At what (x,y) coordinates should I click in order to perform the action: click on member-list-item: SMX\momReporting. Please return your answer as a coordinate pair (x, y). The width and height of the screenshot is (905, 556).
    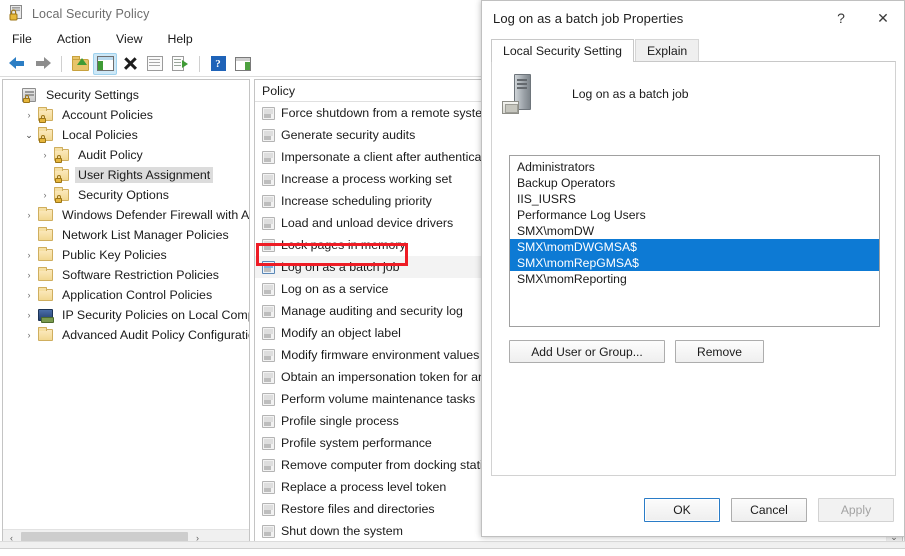
    Looking at the image, I should click on (694, 279).